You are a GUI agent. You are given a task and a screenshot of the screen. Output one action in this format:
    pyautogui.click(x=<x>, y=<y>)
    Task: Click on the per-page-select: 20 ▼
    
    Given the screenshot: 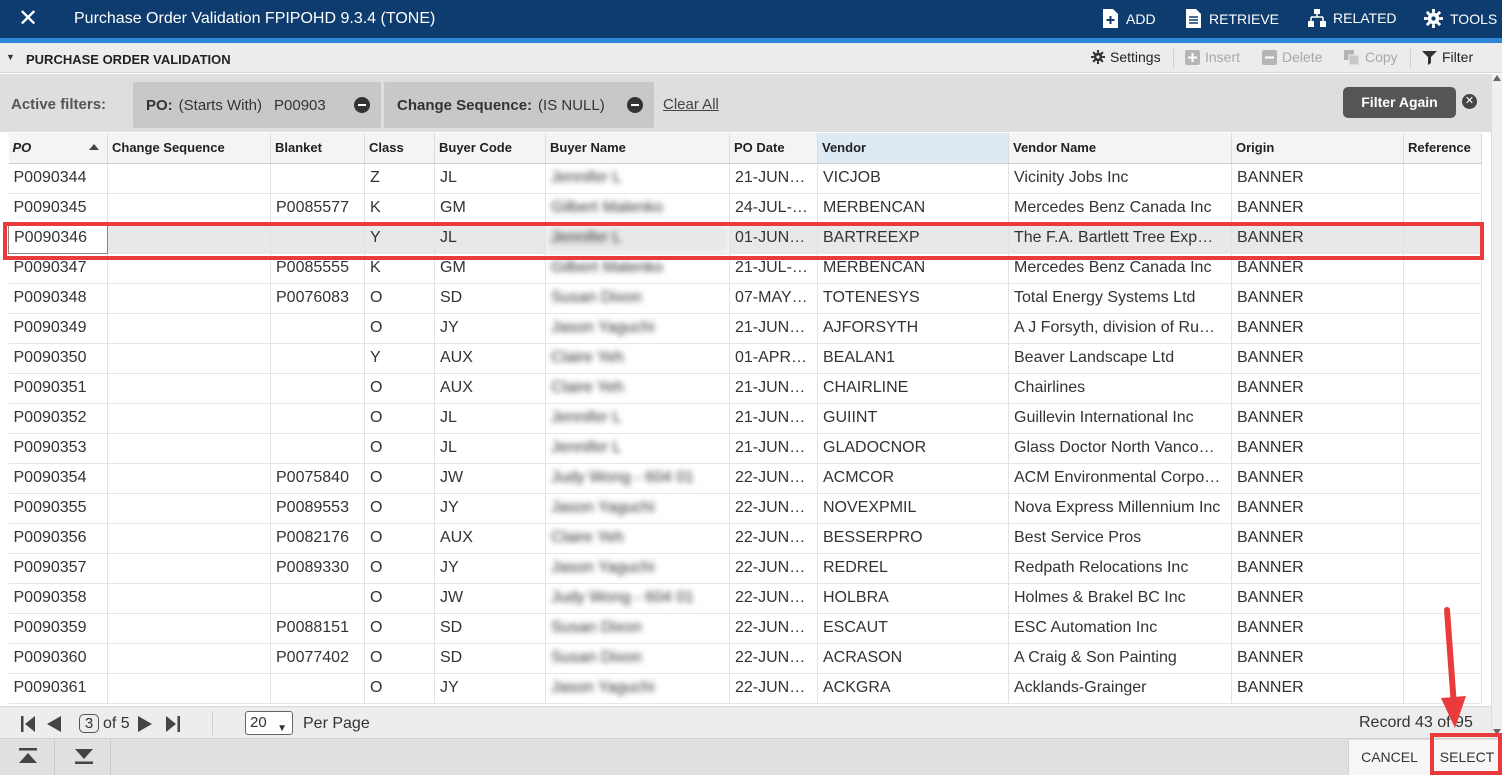 What is the action you would take?
    pyautogui.click(x=269, y=723)
    